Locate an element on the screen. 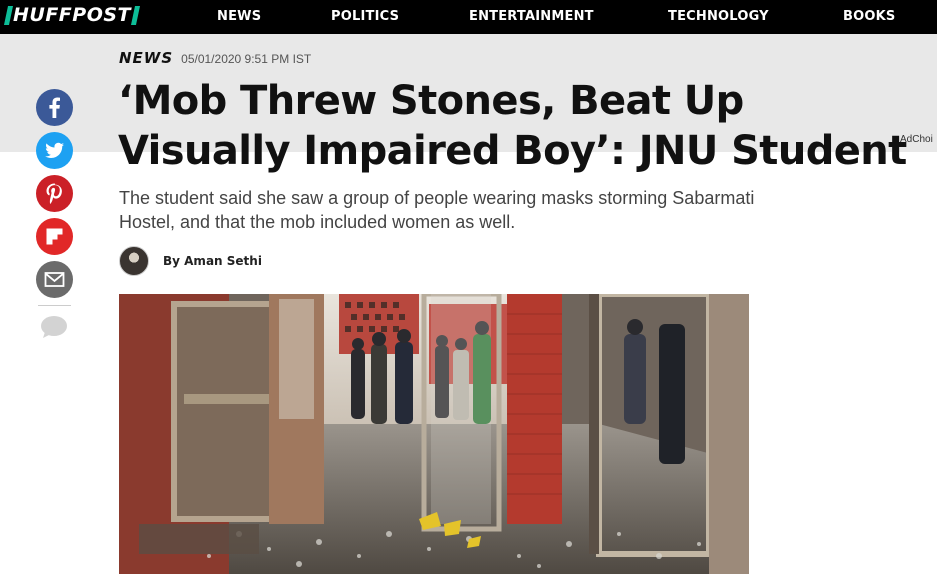  article-meta: NEWS 05/01/2020 9:51 PM IST is located at coordinates (215, 58).